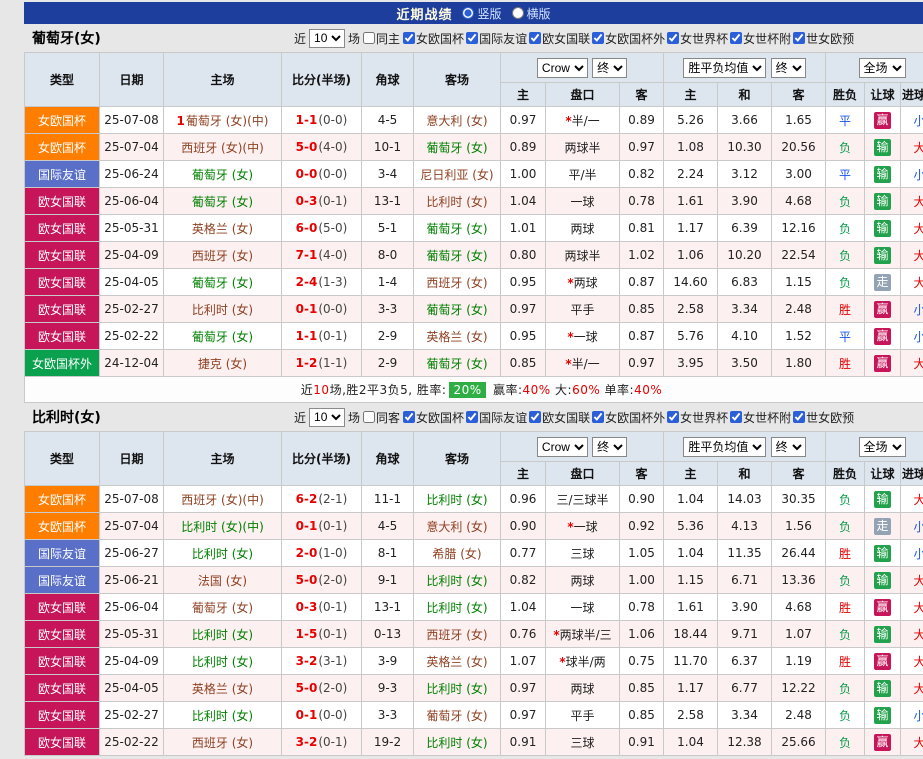  I want to click on corners: 5-1, so click(387, 228).